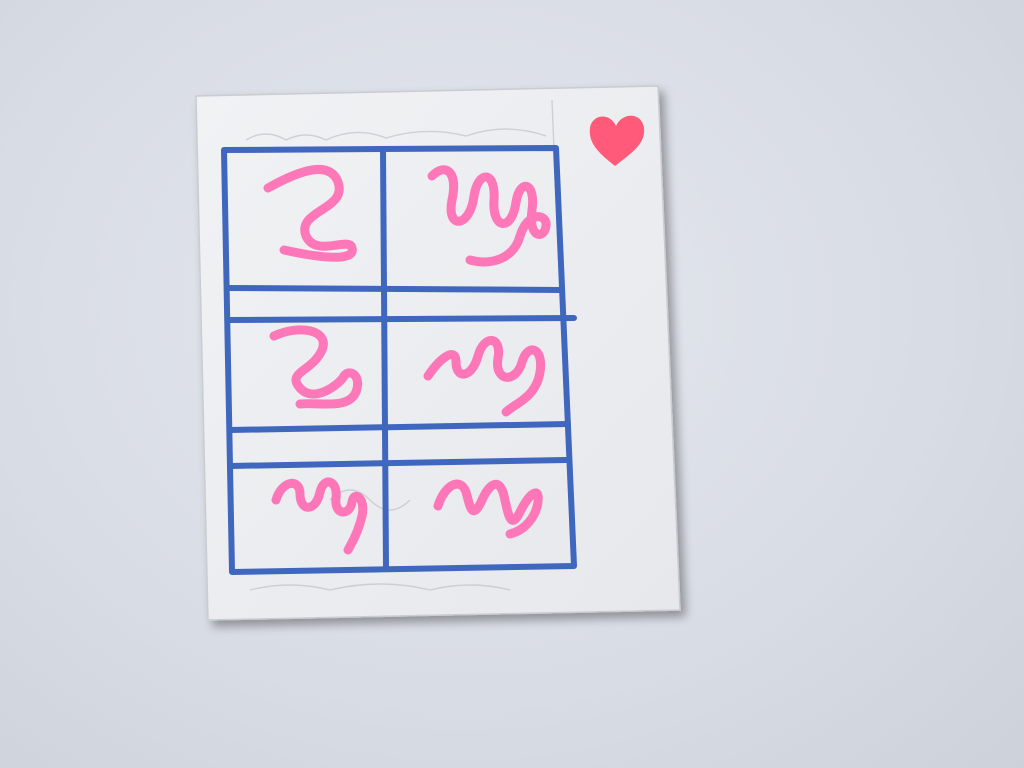  I want to click on row-separator-1a, so click(395, 289).